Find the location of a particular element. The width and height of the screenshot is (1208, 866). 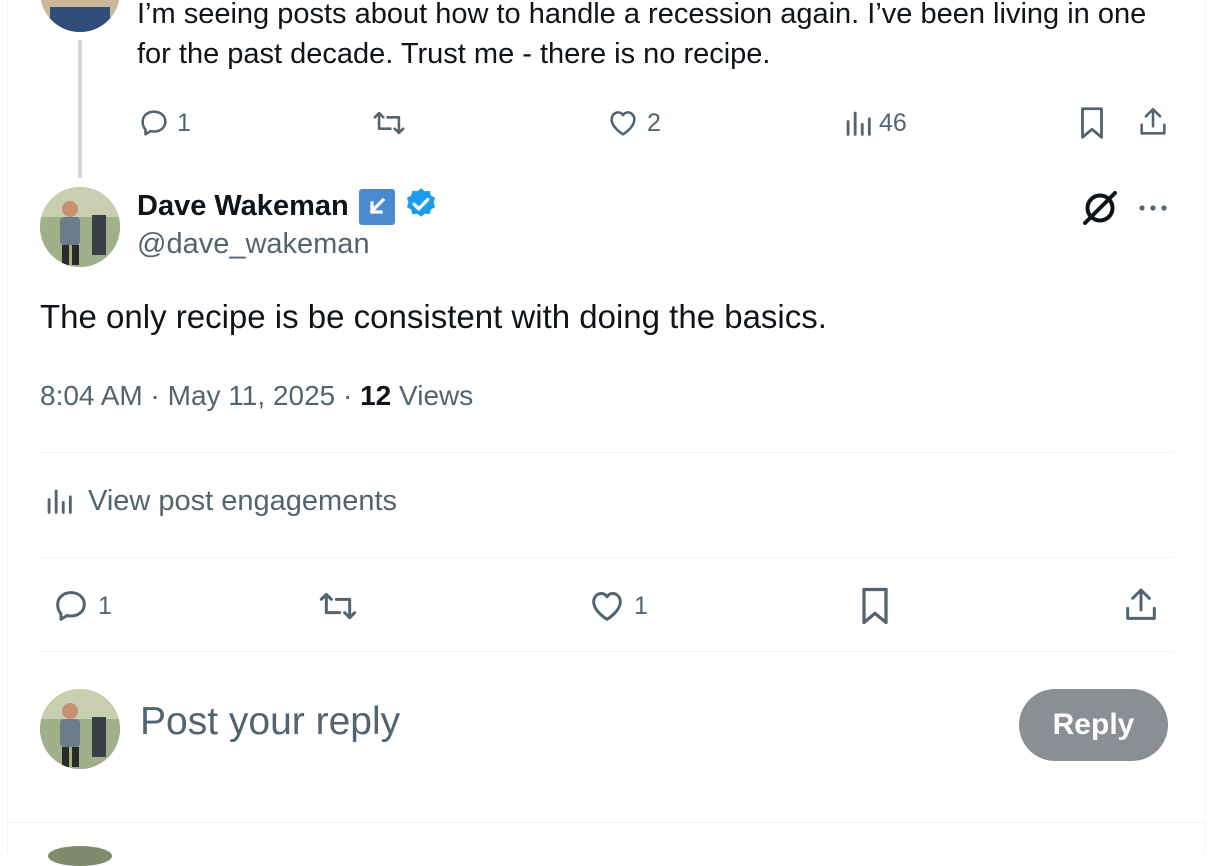

previous-like-button: 2 is located at coordinates (633, 123).